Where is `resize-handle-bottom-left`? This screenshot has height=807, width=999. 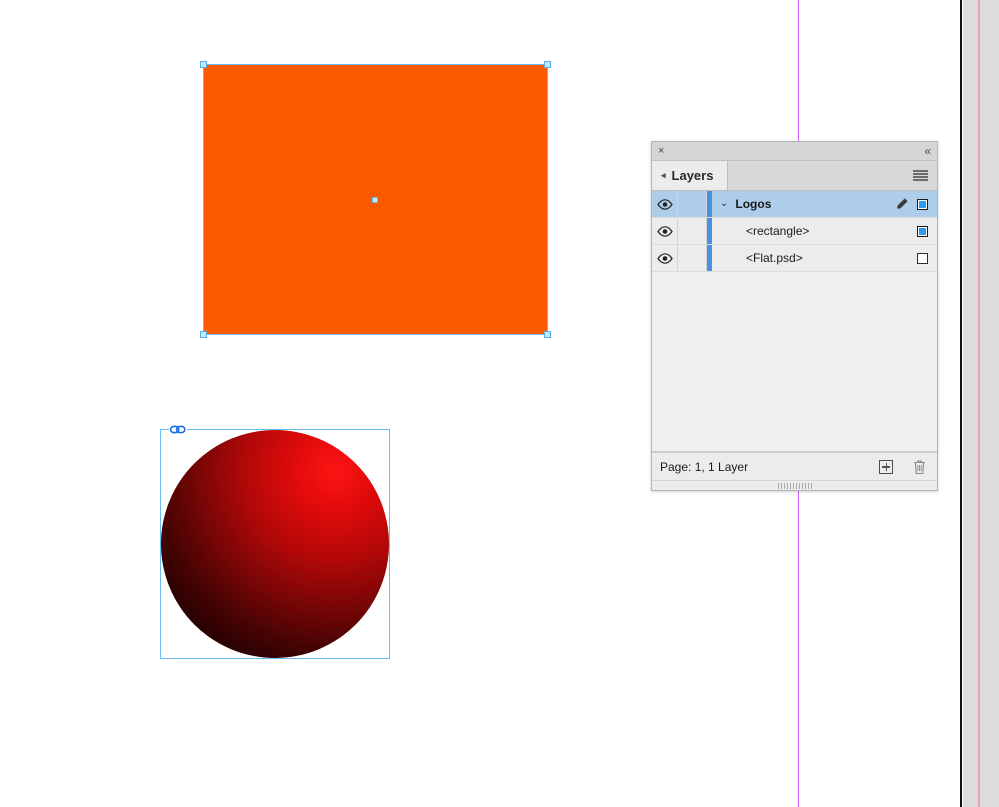 resize-handle-bottom-left is located at coordinates (203, 334).